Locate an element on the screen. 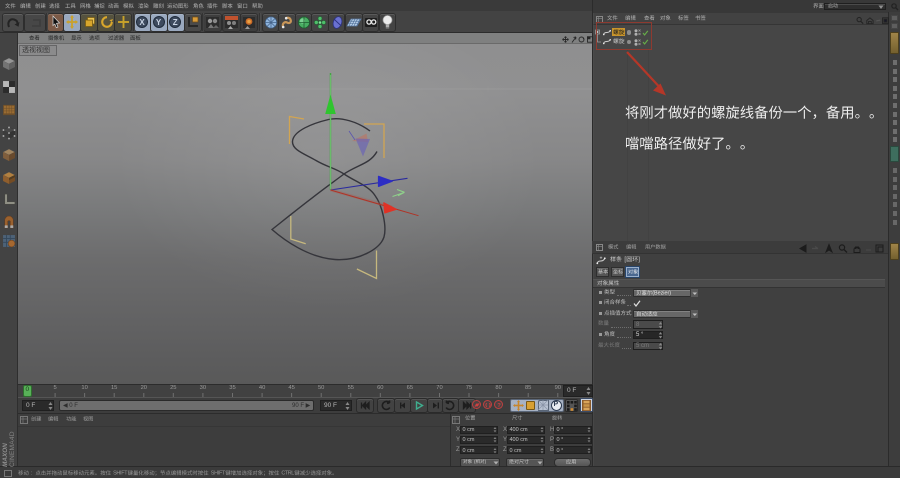  svg-text: (Bezier) is located at coordinates (661, 294).